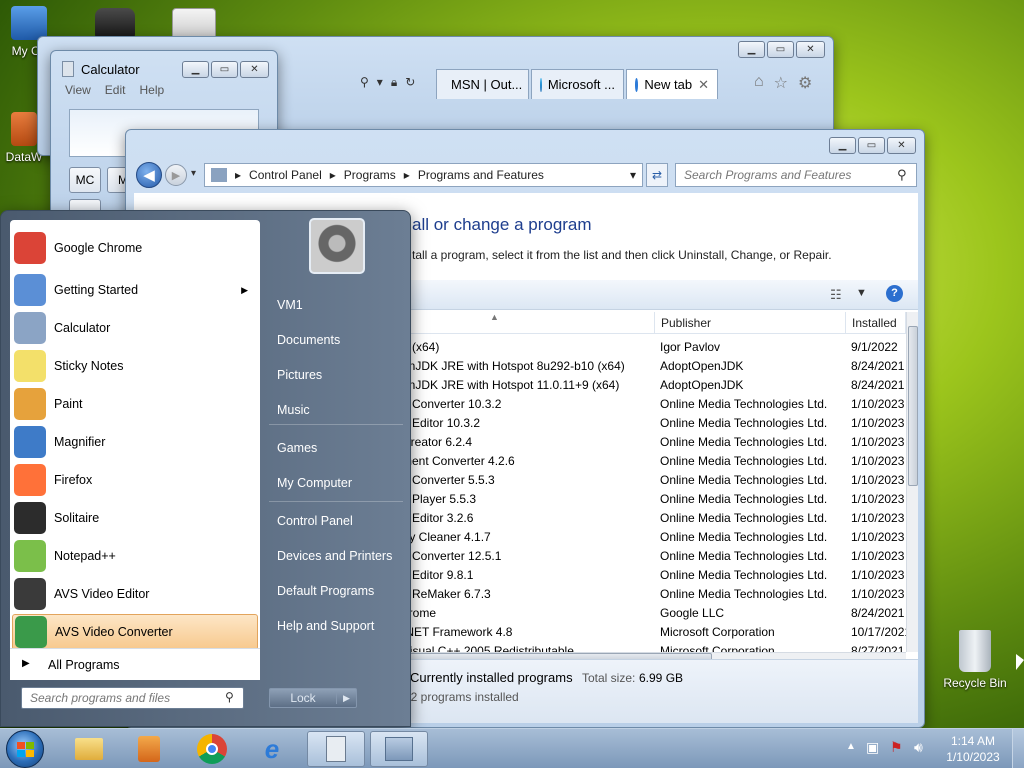 This screenshot has height=768, width=1024. I want to click on settings-icon: ⚙, so click(805, 83).